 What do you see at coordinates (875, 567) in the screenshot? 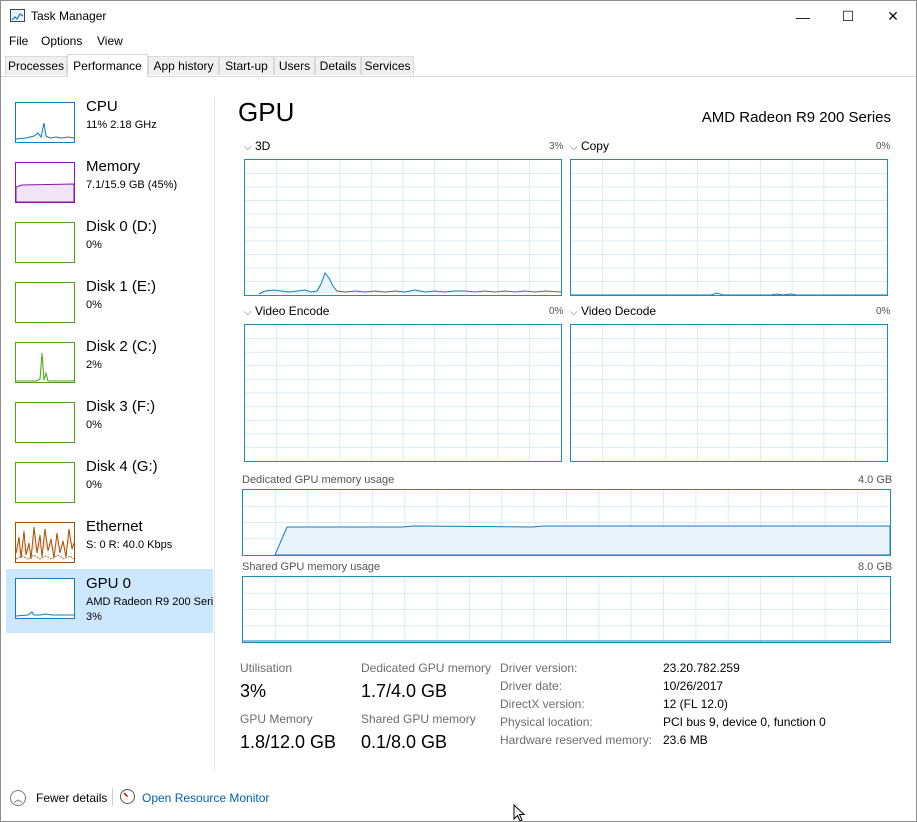
I see `shared-memory-max: 8.0 GB` at bounding box center [875, 567].